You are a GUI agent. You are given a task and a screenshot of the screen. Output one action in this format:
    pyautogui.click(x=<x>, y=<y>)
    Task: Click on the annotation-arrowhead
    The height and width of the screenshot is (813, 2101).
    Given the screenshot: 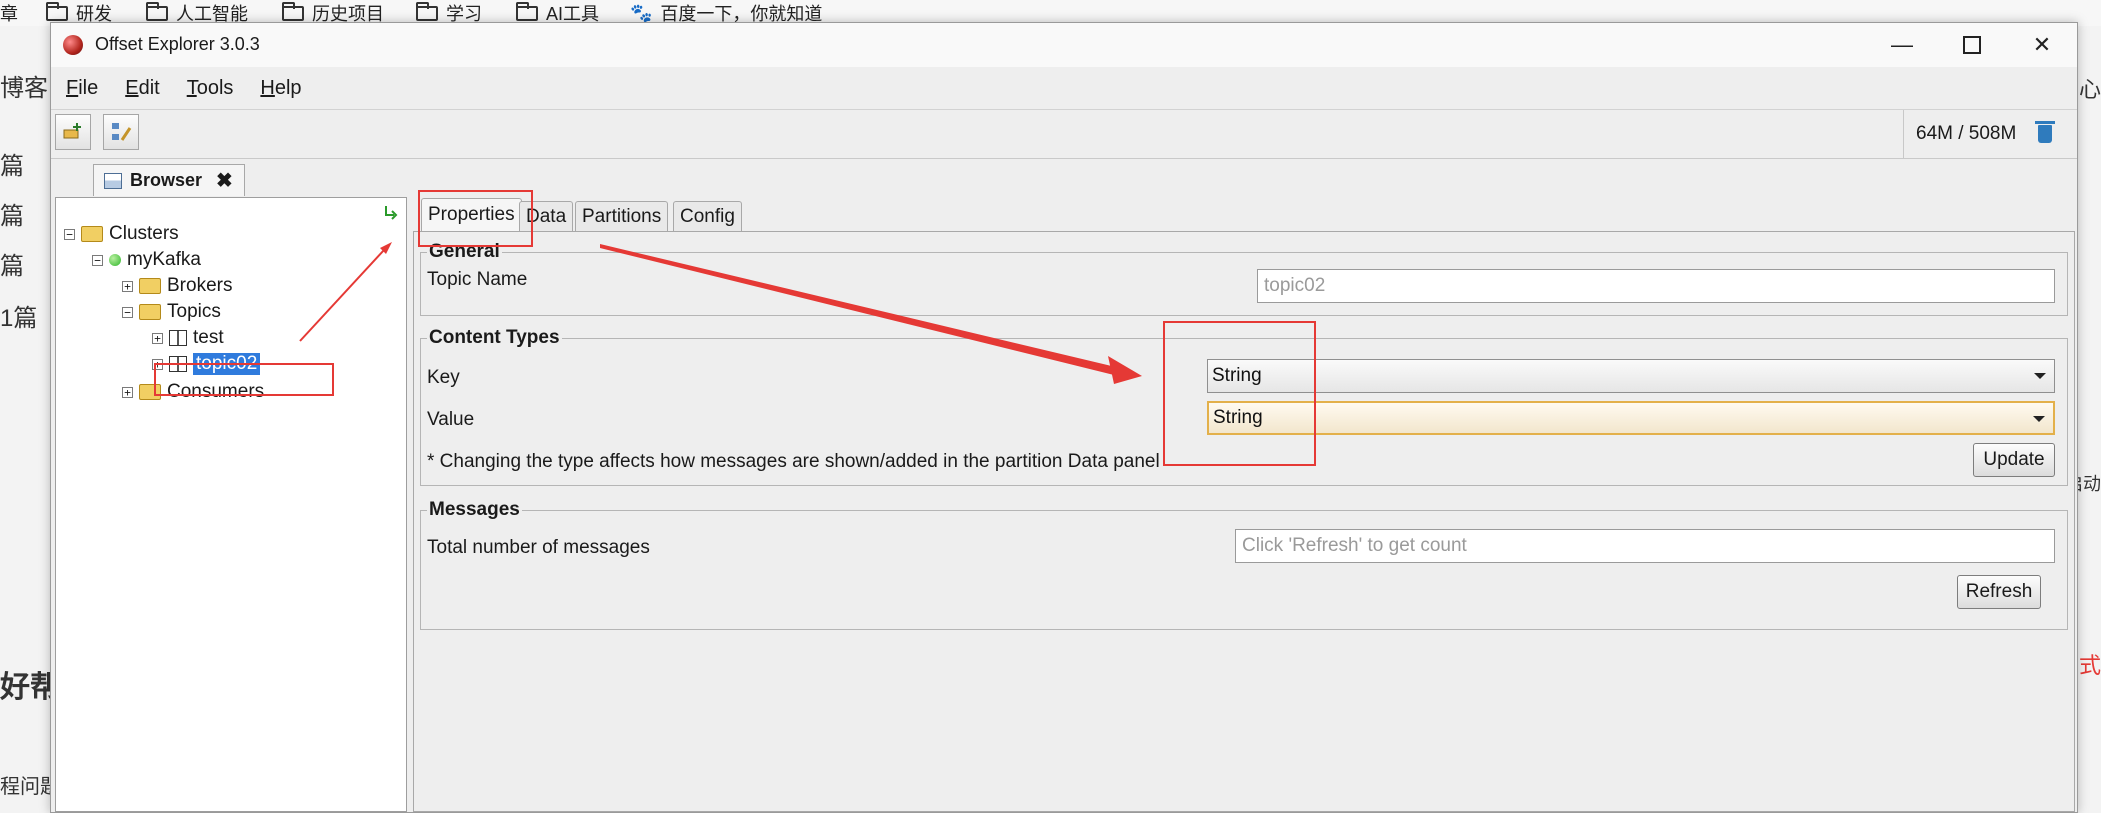 What is the action you would take?
    pyautogui.click(x=1125, y=370)
    